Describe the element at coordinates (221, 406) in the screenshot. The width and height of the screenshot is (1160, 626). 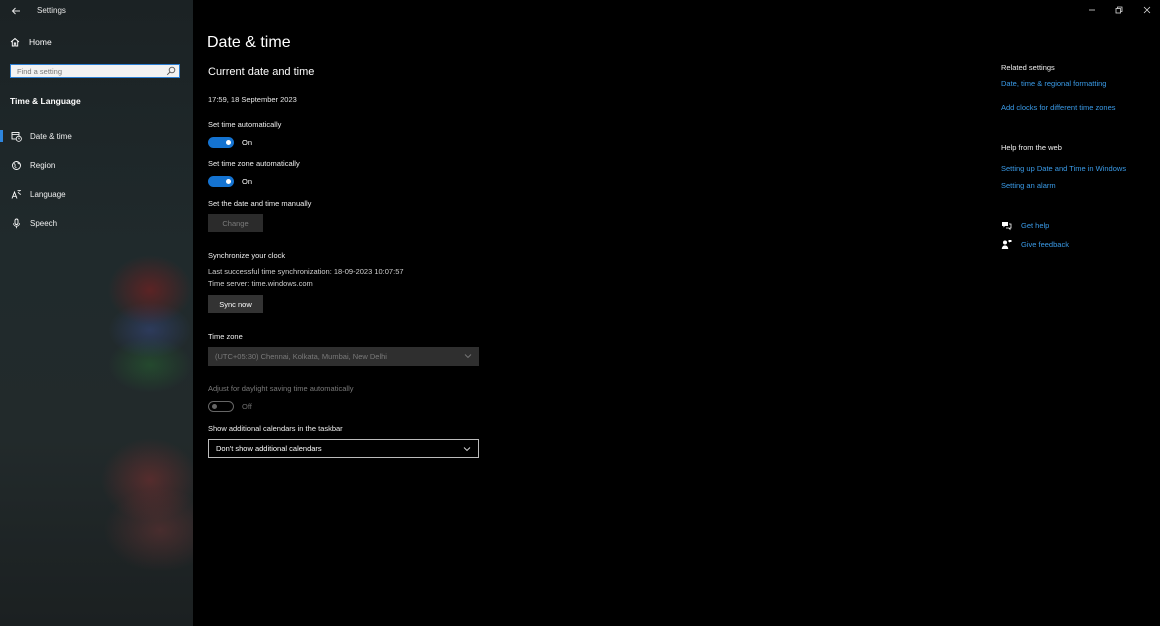
I see `daylight-toggle` at that location.